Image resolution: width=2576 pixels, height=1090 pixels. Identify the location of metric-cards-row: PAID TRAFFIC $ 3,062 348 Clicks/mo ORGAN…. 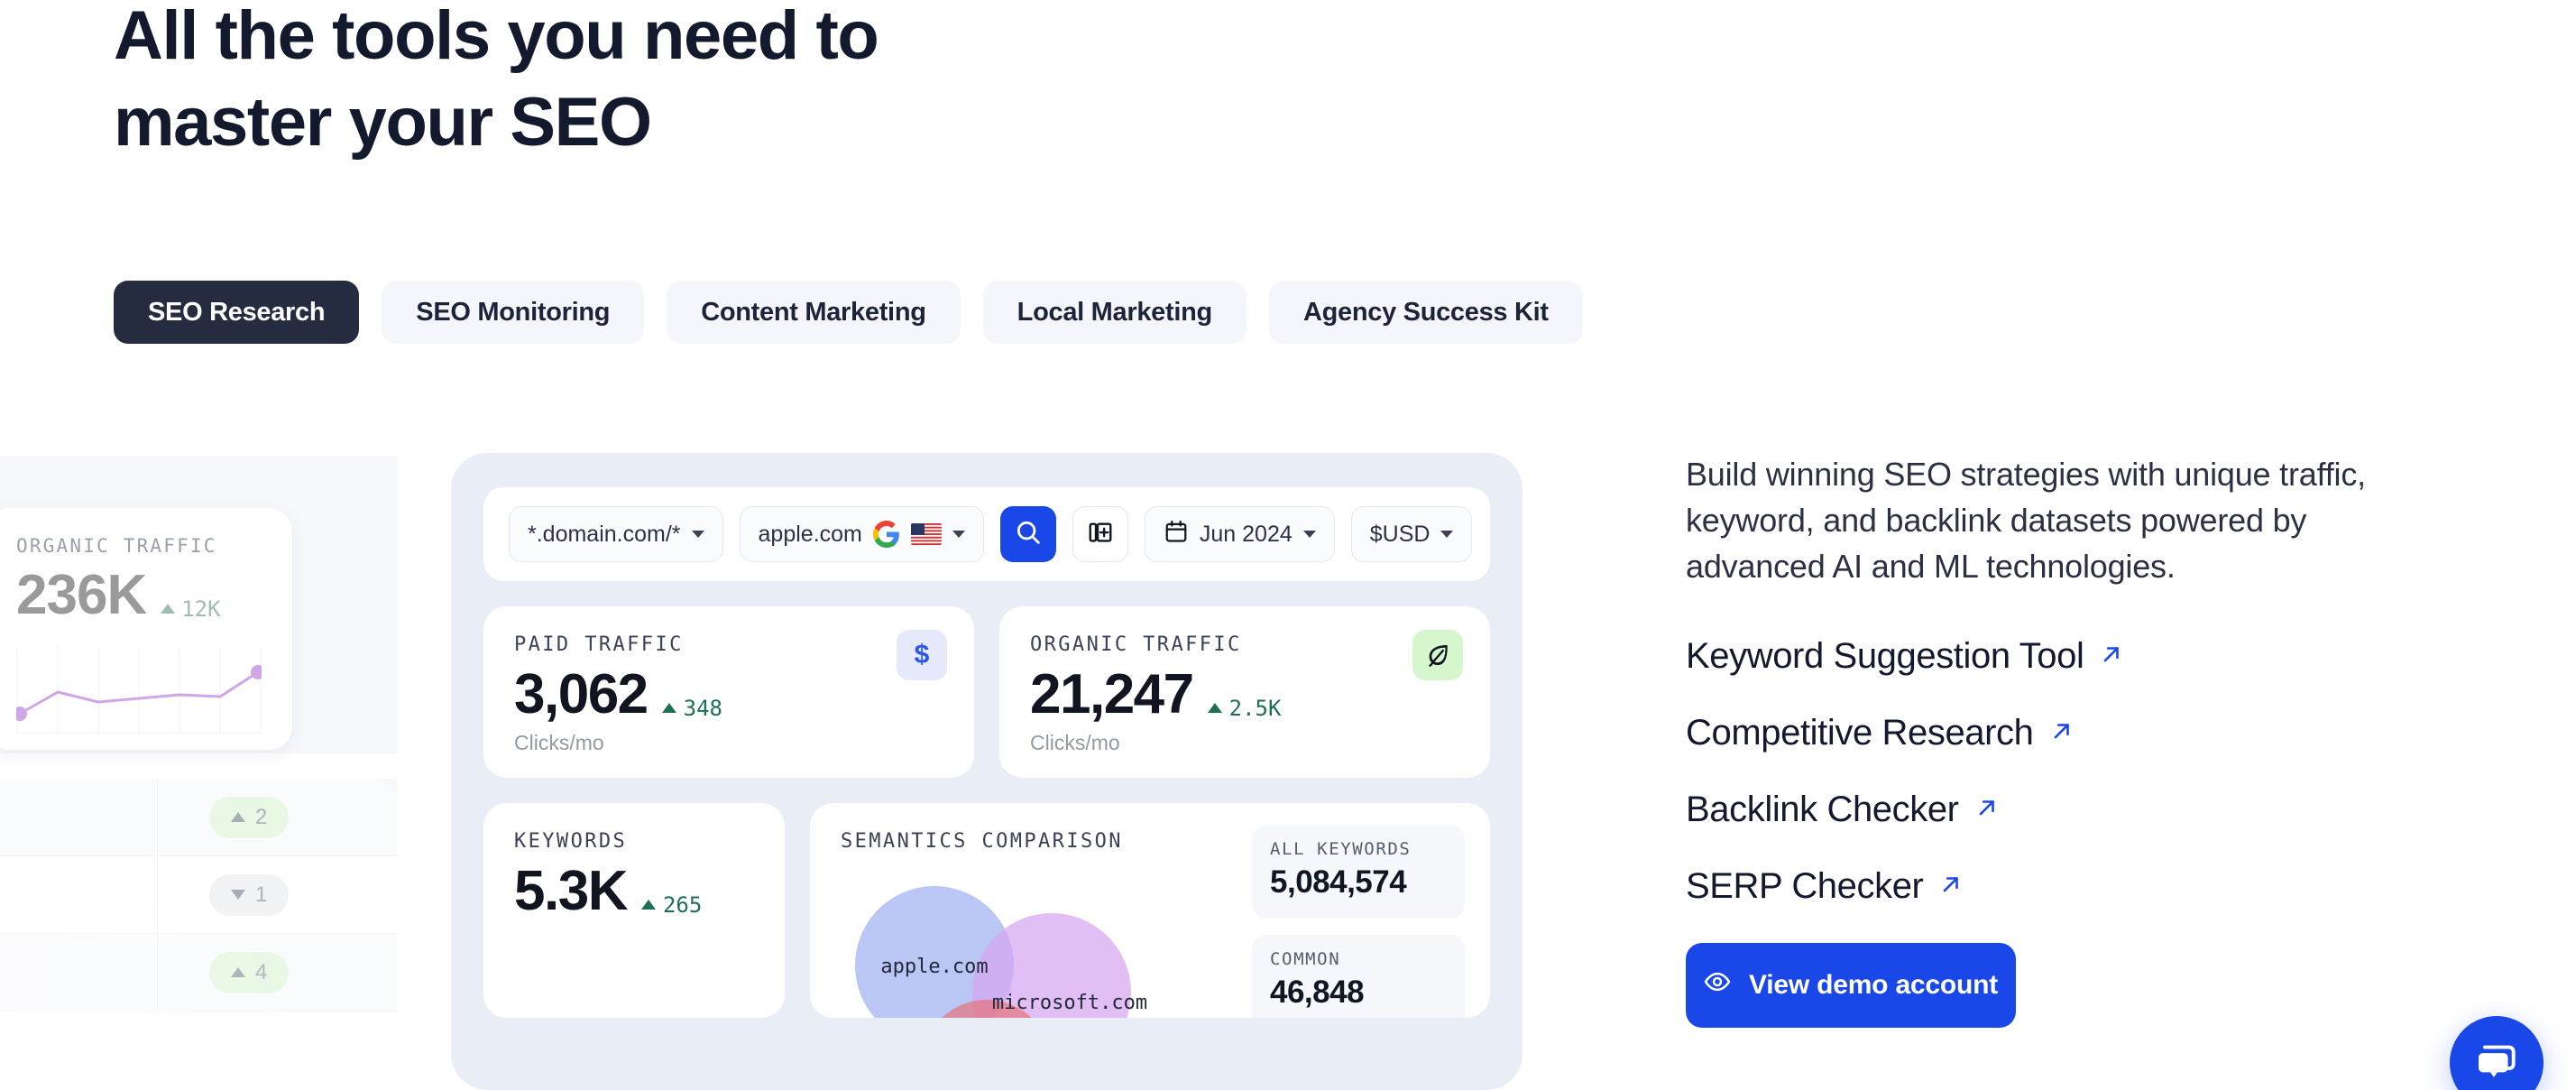
(986, 692).